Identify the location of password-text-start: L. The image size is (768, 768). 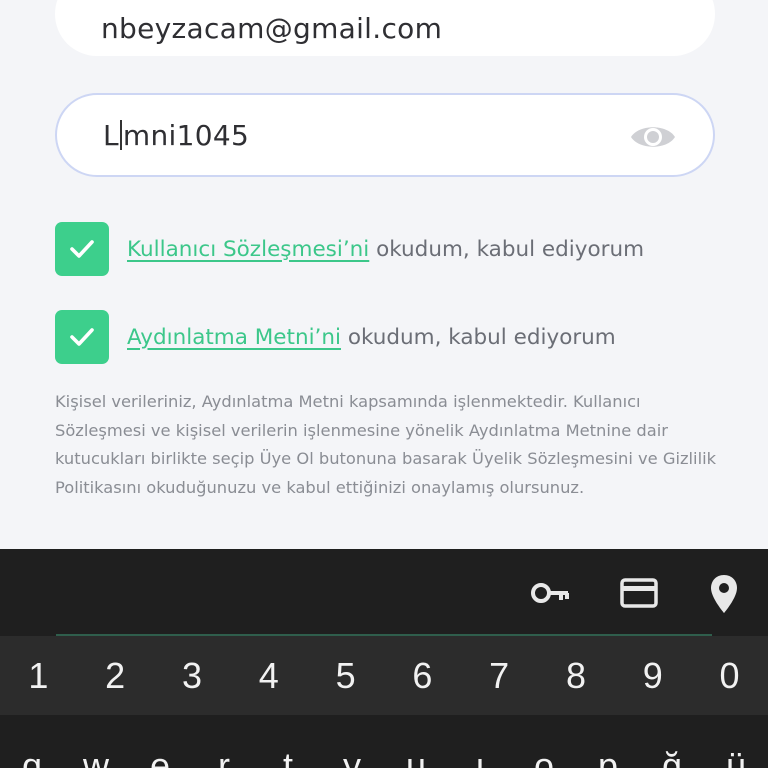
(111, 135).